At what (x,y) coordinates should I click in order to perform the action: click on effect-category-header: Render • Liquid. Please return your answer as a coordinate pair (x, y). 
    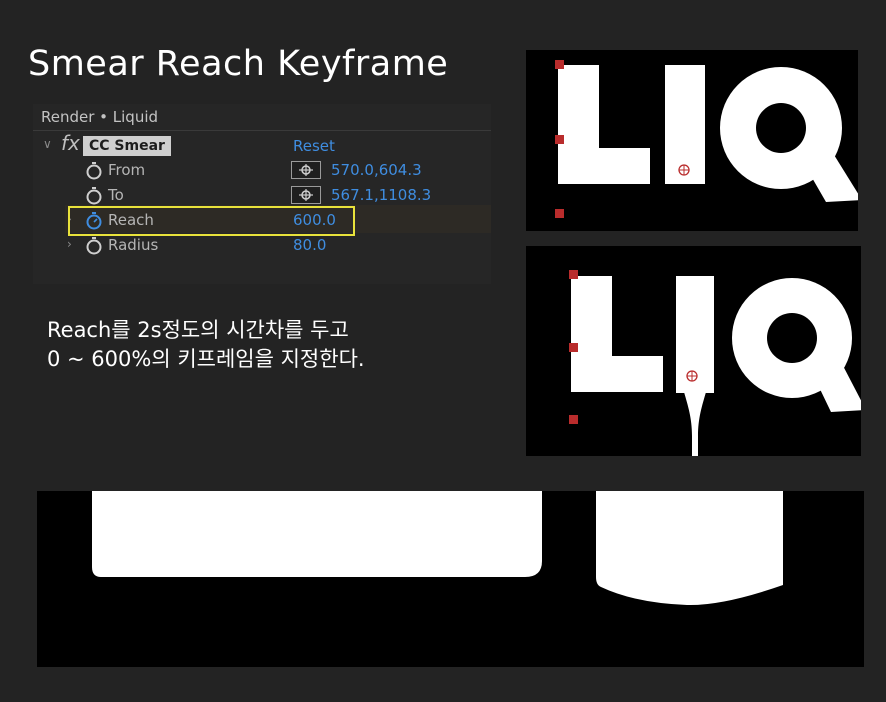
    Looking at the image, I should click on (100, 117).